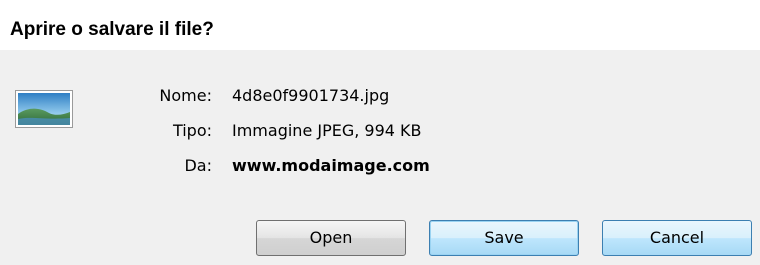 The image size is (760, 265). What do you see at coordinates (331, 165) in the screenshot?
I see `file-source-value: www.modaimage.com` at bounding box center [331, 165].